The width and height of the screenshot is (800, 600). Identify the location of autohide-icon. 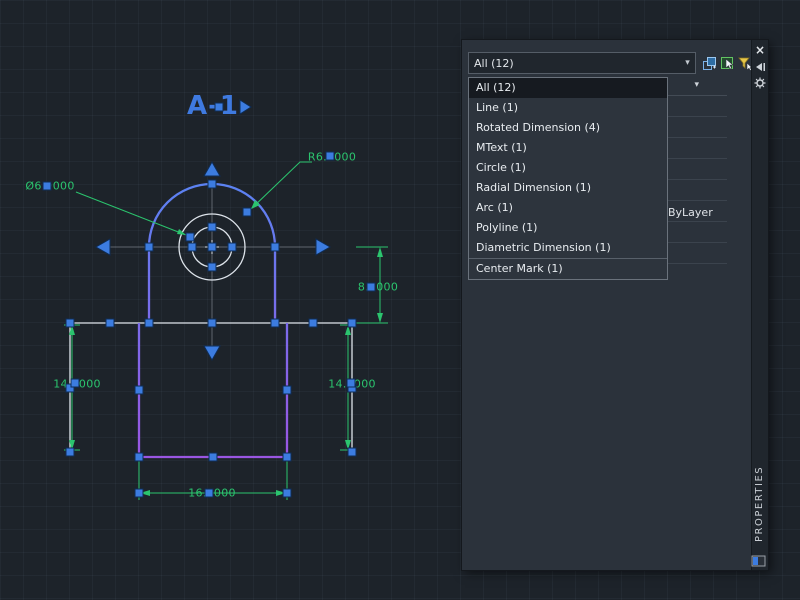
(760, 67).